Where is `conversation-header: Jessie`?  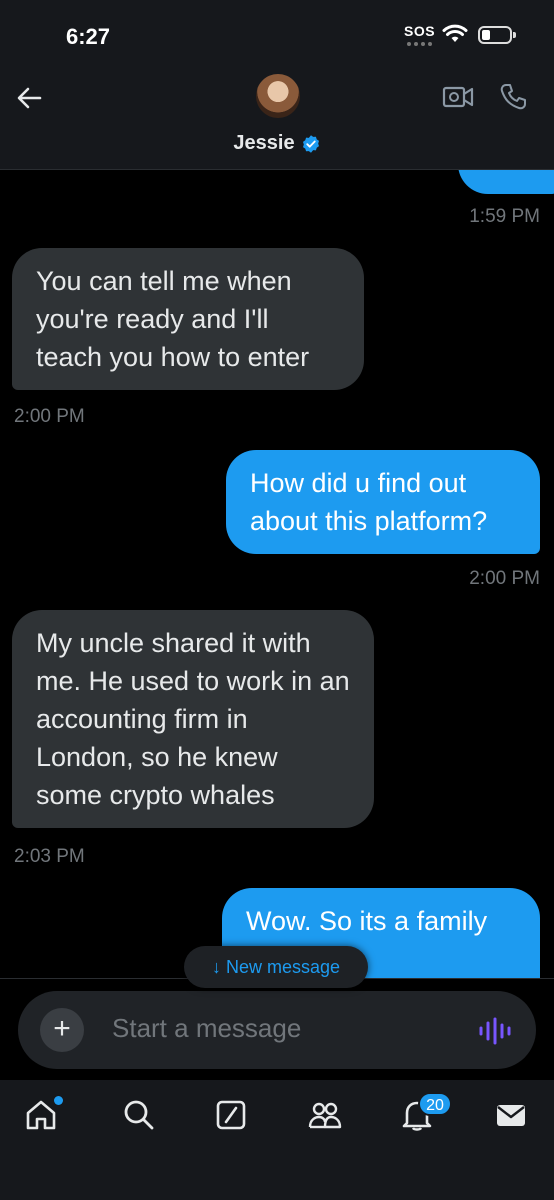 conversation-header: Jessie is located at coordinates (277, 116).